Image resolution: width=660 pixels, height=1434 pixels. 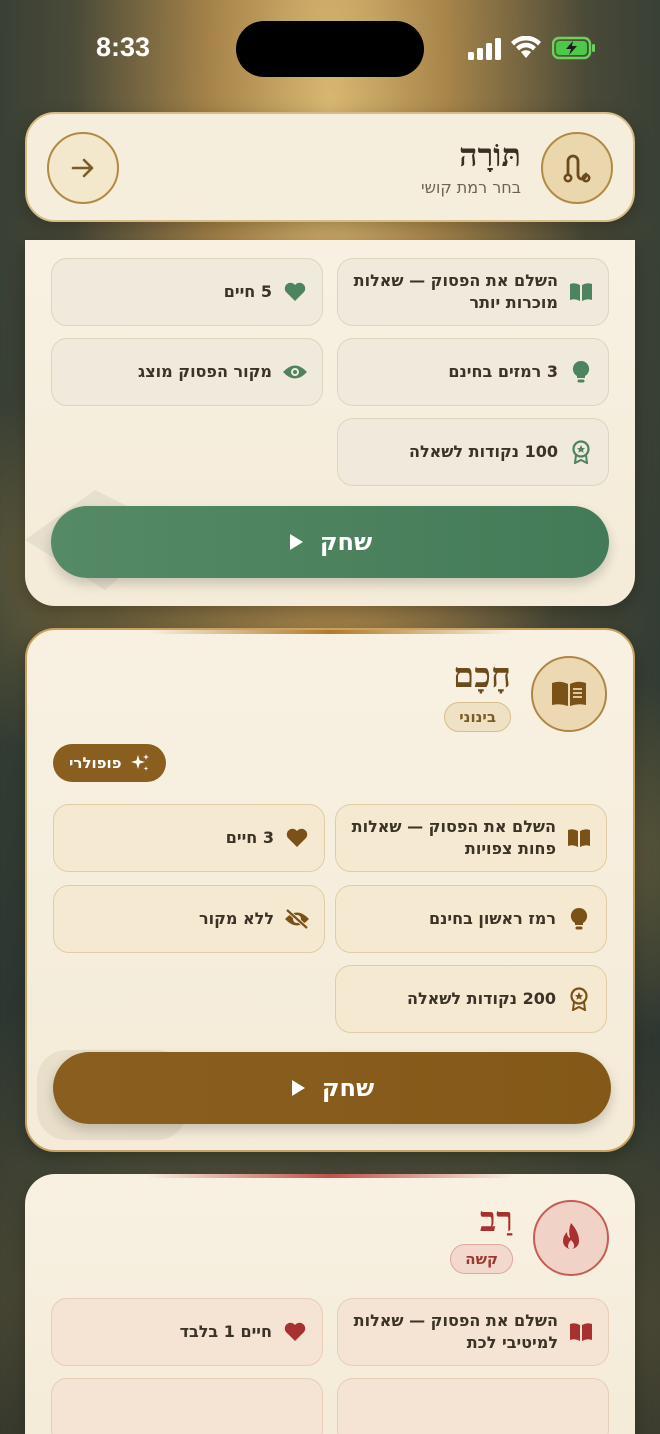 What do you see at coordinates (455, 291) in the screenshot?
I see `feature-text: השלם את הפסוק — שאלות מוכרות יותר` at bounding box center [455, 291].